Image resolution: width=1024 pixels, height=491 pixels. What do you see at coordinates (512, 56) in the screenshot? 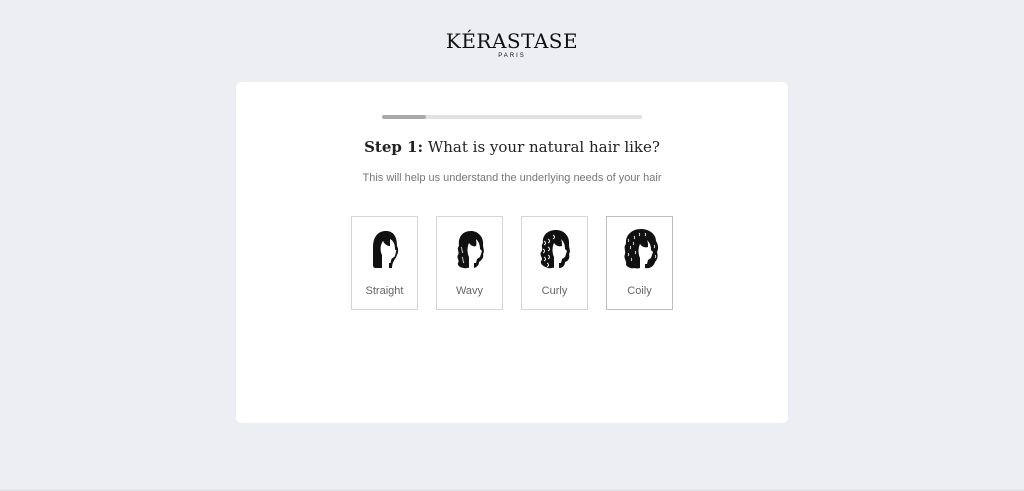
I see `brand-city: PARIS` at bounding box center [512, 56].